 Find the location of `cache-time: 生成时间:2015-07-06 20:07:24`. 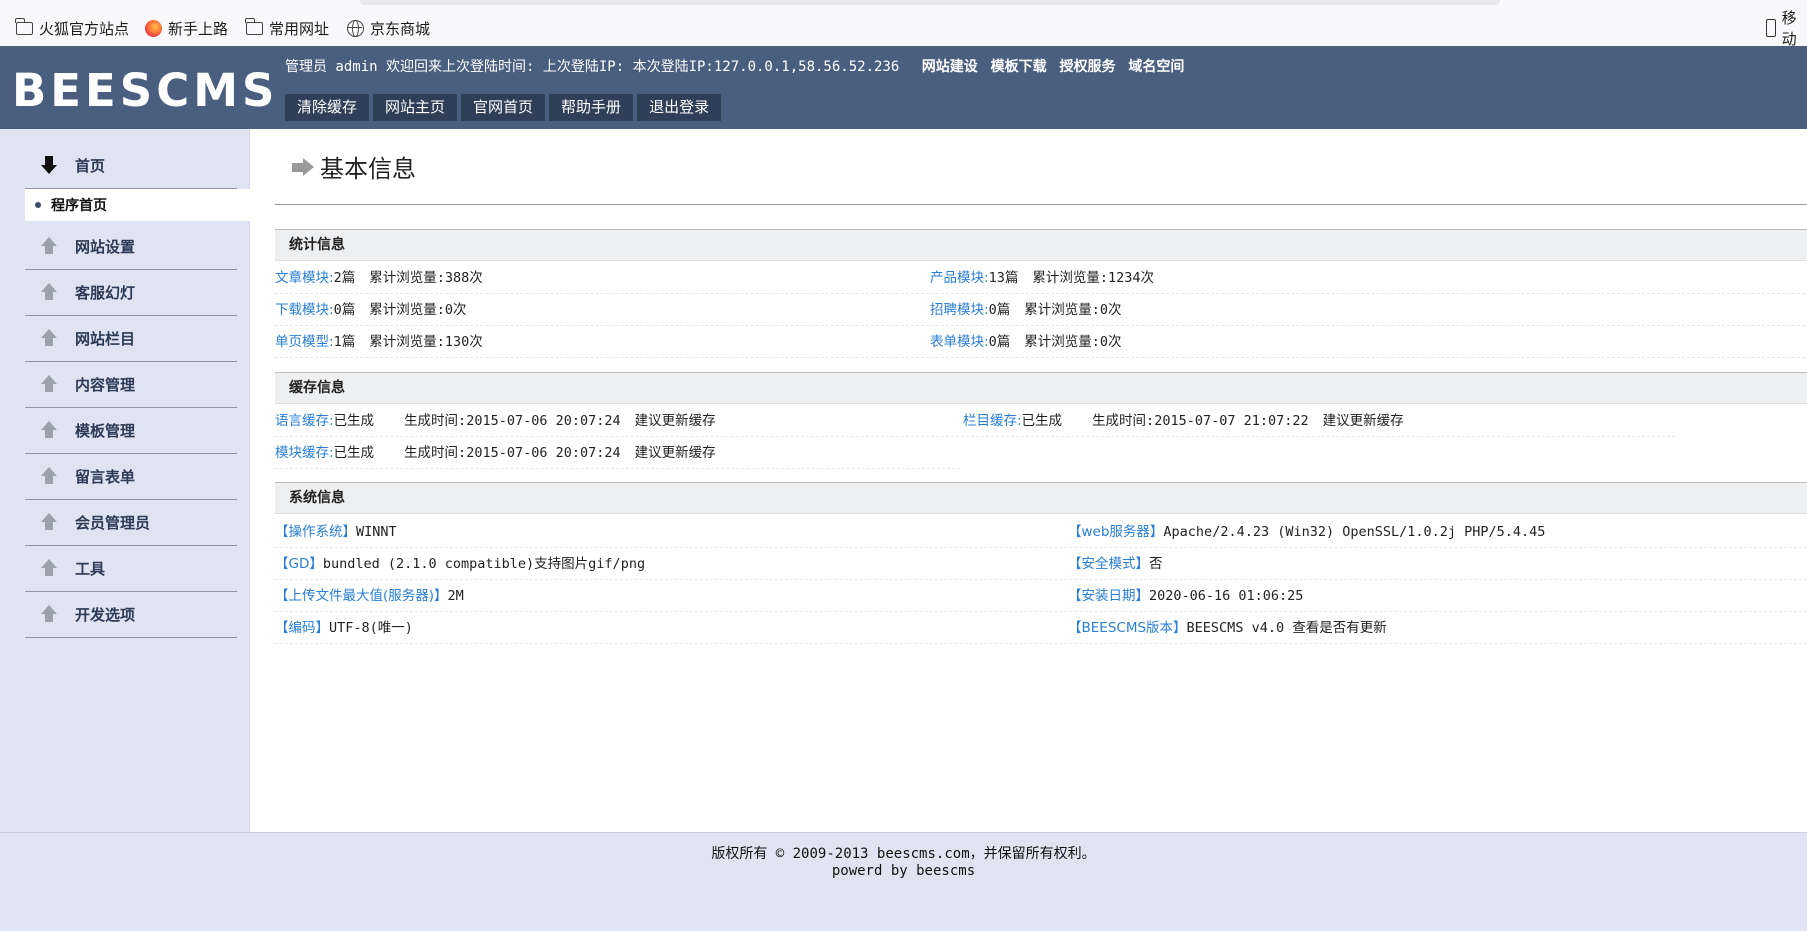

cache-time: 生成时间:2015-07-06 20:07:24 is located at coordinates (512, 421).